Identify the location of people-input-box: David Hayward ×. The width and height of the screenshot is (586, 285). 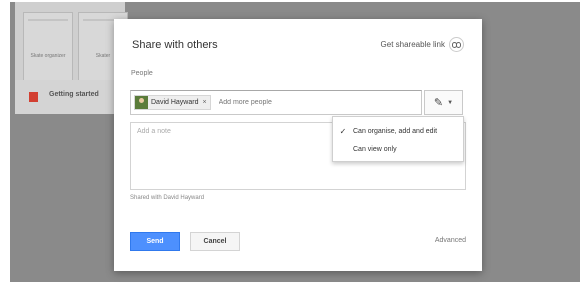
(276, 102).